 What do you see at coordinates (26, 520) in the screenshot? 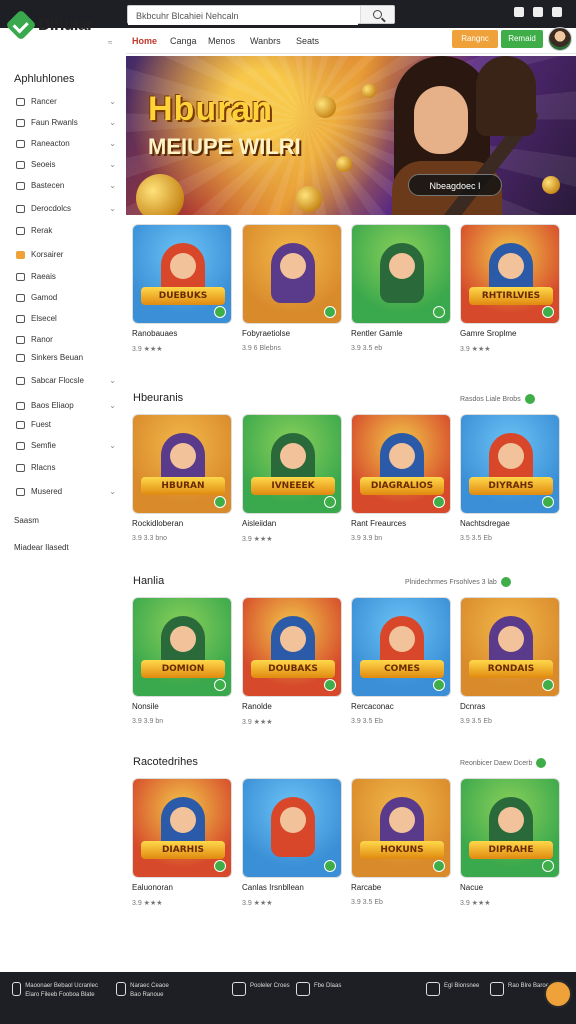
I see `sidebar-extra-link: Saasm` at bounding box center [26, 520].